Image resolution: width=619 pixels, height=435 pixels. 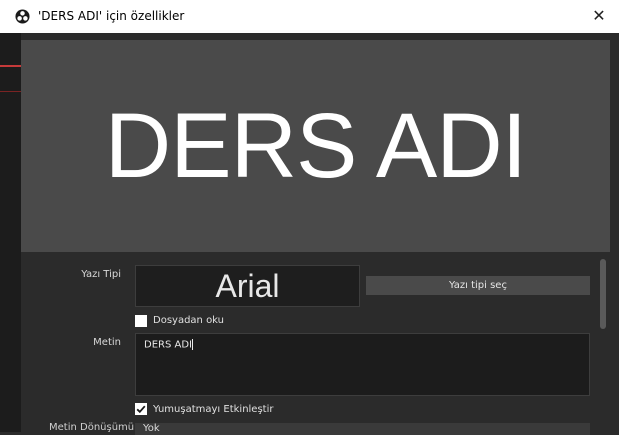 What do you see at coordinates (247, 286) in the screenshot?
I see `font-preview-box: Arial` at bounding box center [247, 286].